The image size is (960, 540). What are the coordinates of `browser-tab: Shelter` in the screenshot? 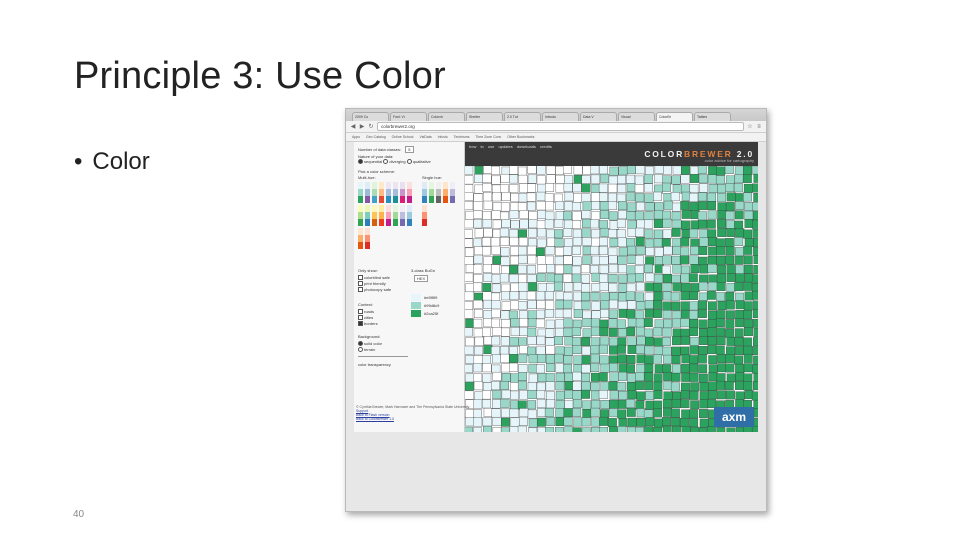 It's located at (484, 116).